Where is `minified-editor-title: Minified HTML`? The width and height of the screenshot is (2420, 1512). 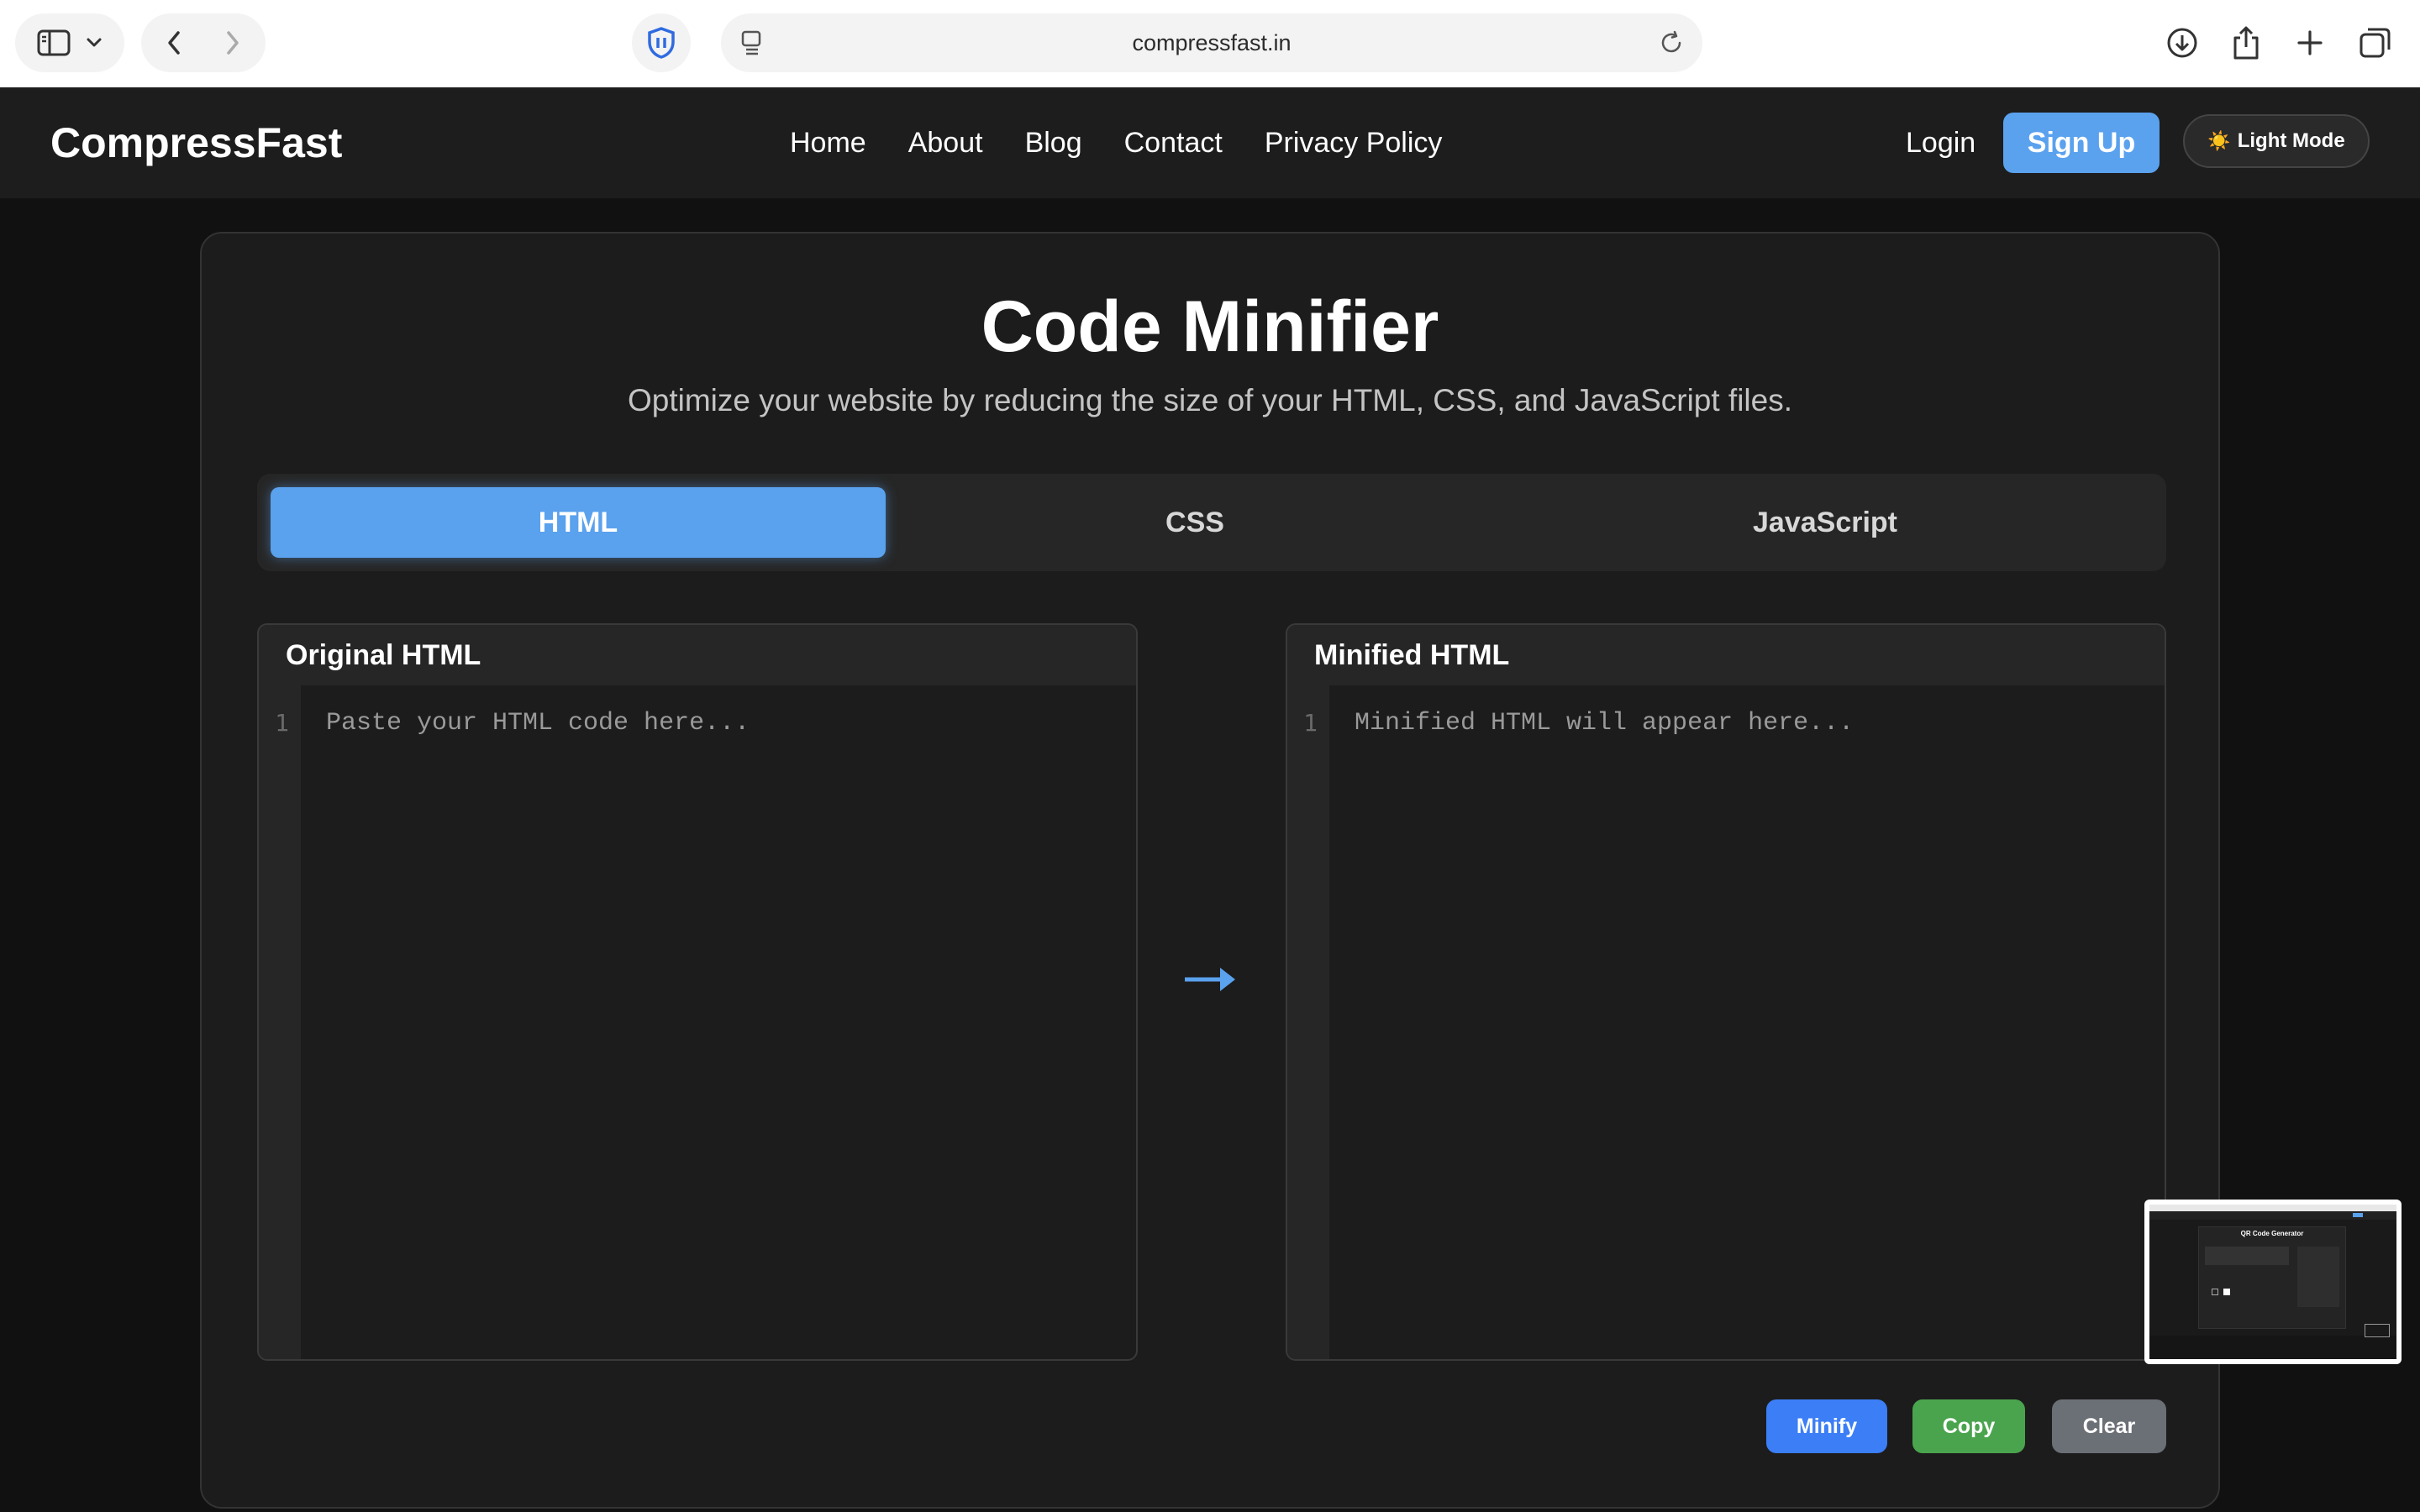
minified-editor-title: Minified HTML is located at coordinates (1726, 655).